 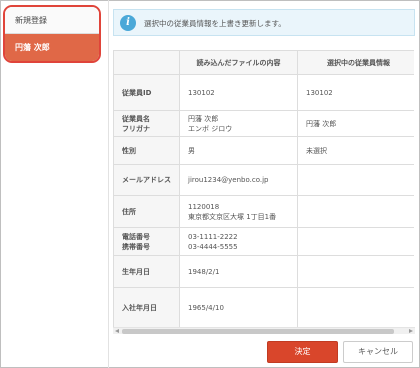 I want to click on row-label-line: 携帯番号, so click(x=136, y=246).